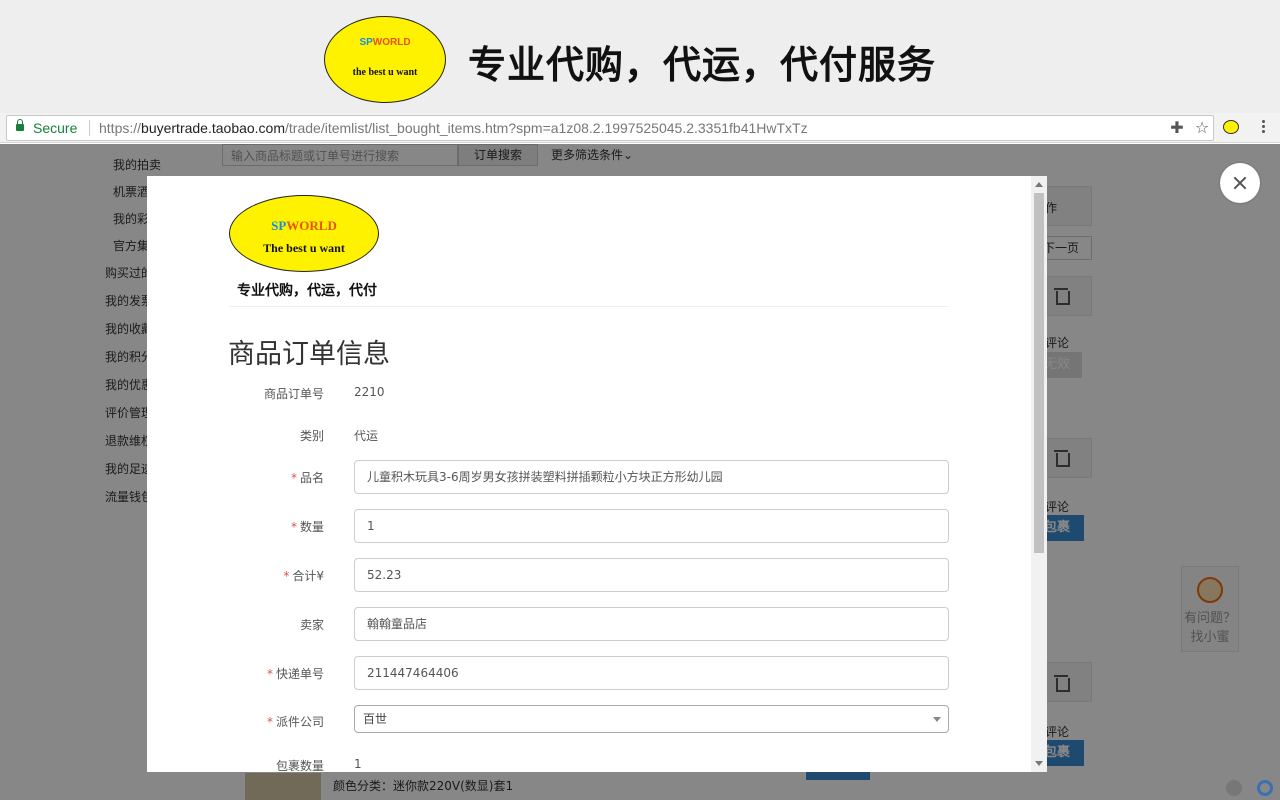 Image resolution: width=1280 pixels, height=800 pixels. What do you see at coordinates (307, 291) in the screenshot?
I see `modal-slogan: 专业代购，代运，代付` at bounding box center [307, 291].